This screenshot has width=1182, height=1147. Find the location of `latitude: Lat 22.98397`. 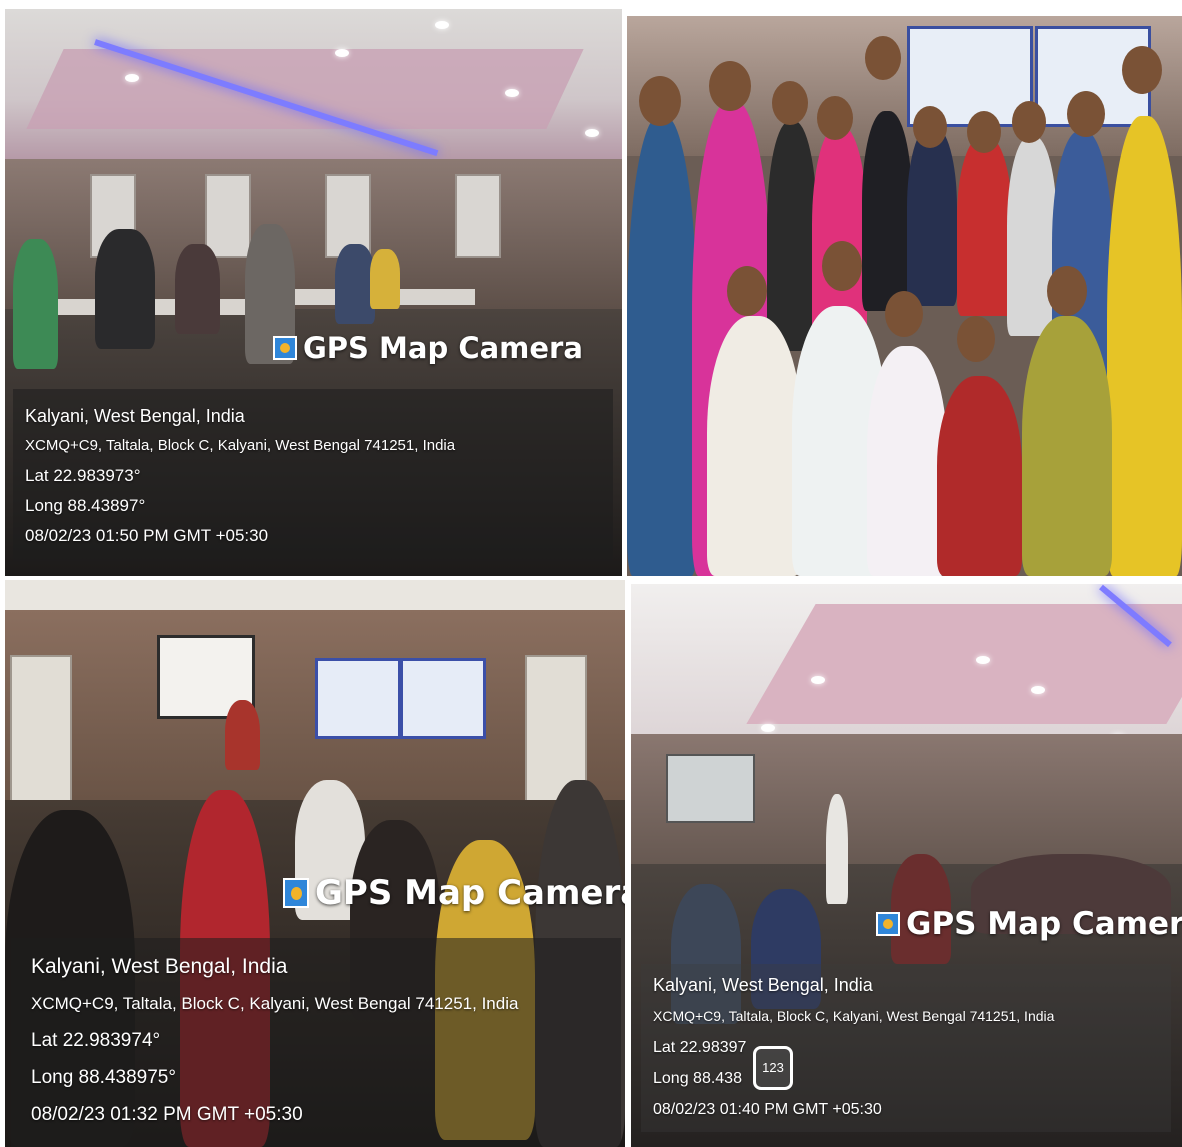

latitude: Lat 22.98397 is located at coordinates (700, 1047).